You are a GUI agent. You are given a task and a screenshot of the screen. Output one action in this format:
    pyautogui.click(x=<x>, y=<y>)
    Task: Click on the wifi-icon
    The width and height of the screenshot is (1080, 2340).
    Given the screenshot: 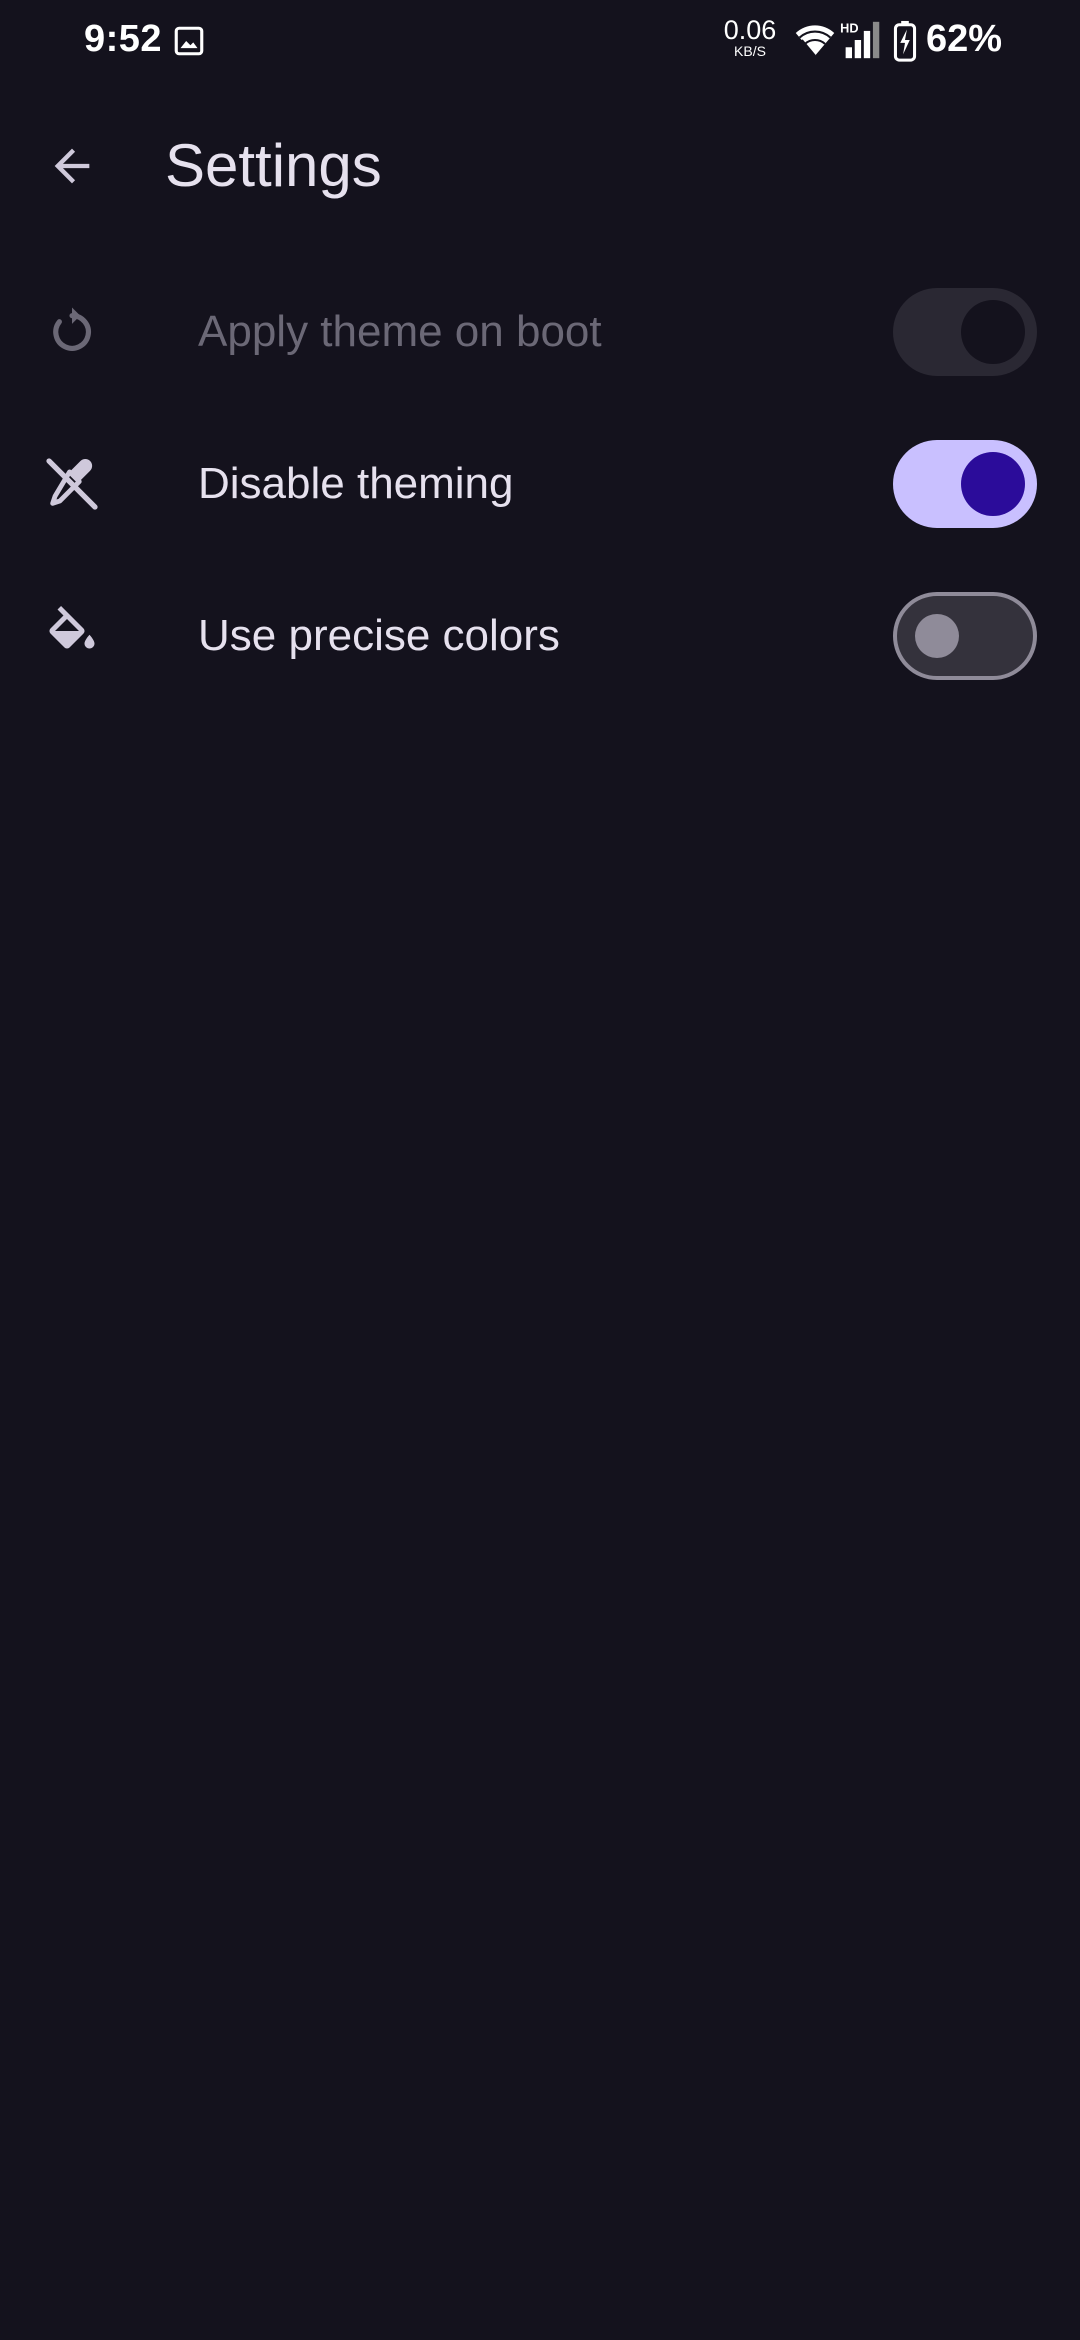 What is the action you would take?
    pyautogui.click(x=815, y=41)
    